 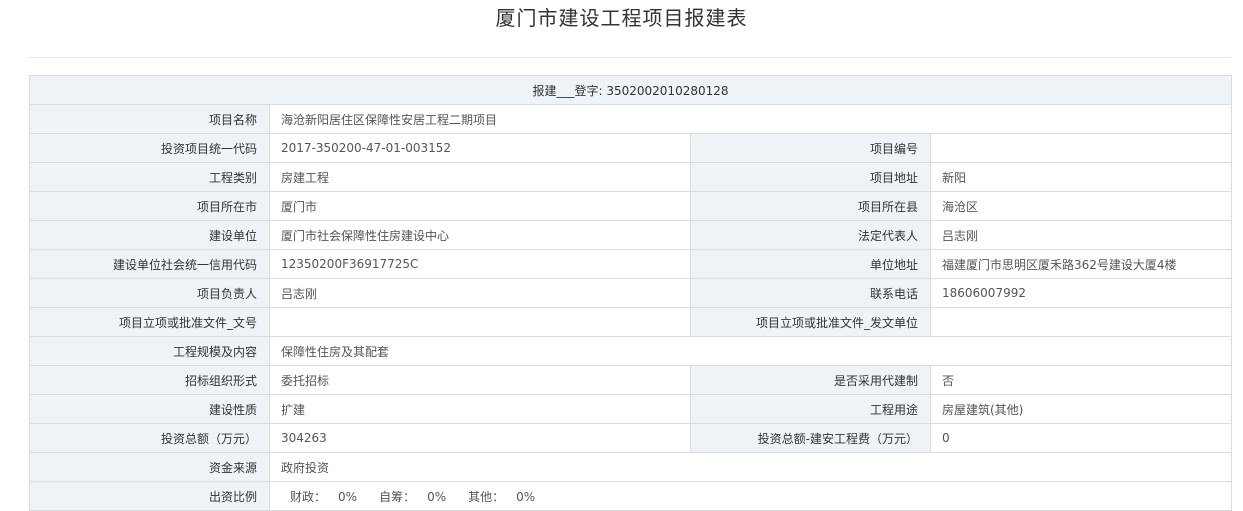 I want to click on total-investment-label: 投资总额（万元）, so click(x=149, y=438).